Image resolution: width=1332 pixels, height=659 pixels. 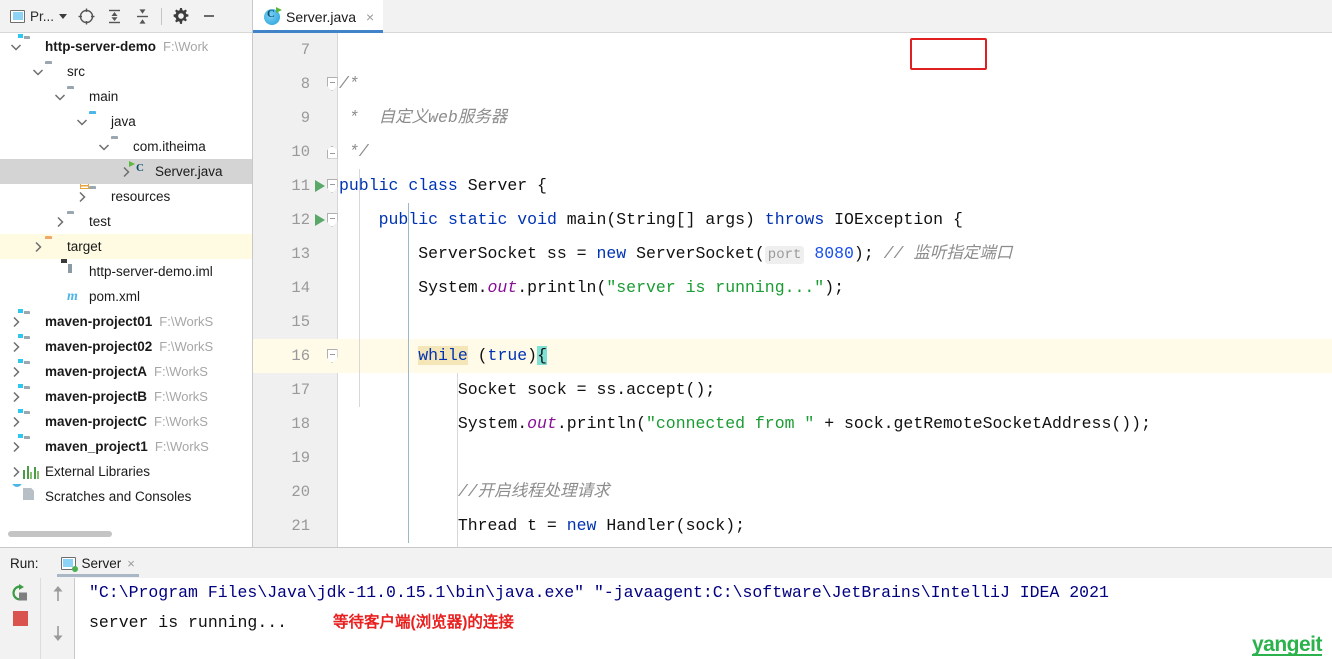 I want to click on tree-item-path: F:\WorkS, so click(x=186, y=321).